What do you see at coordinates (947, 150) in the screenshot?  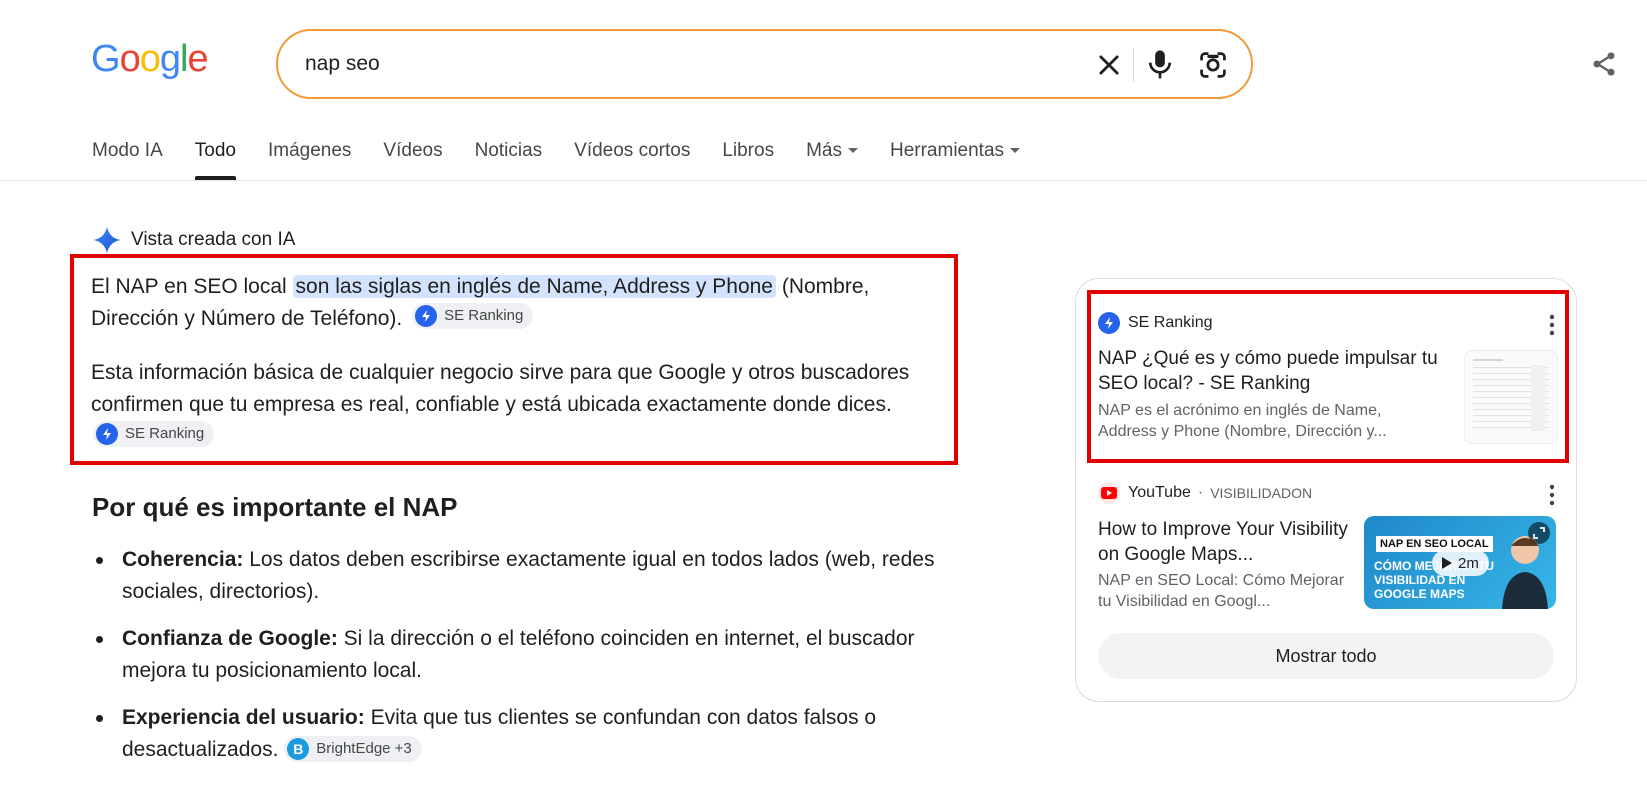 I see `tab-label: Herramientas` at bounding box center [947, 150].